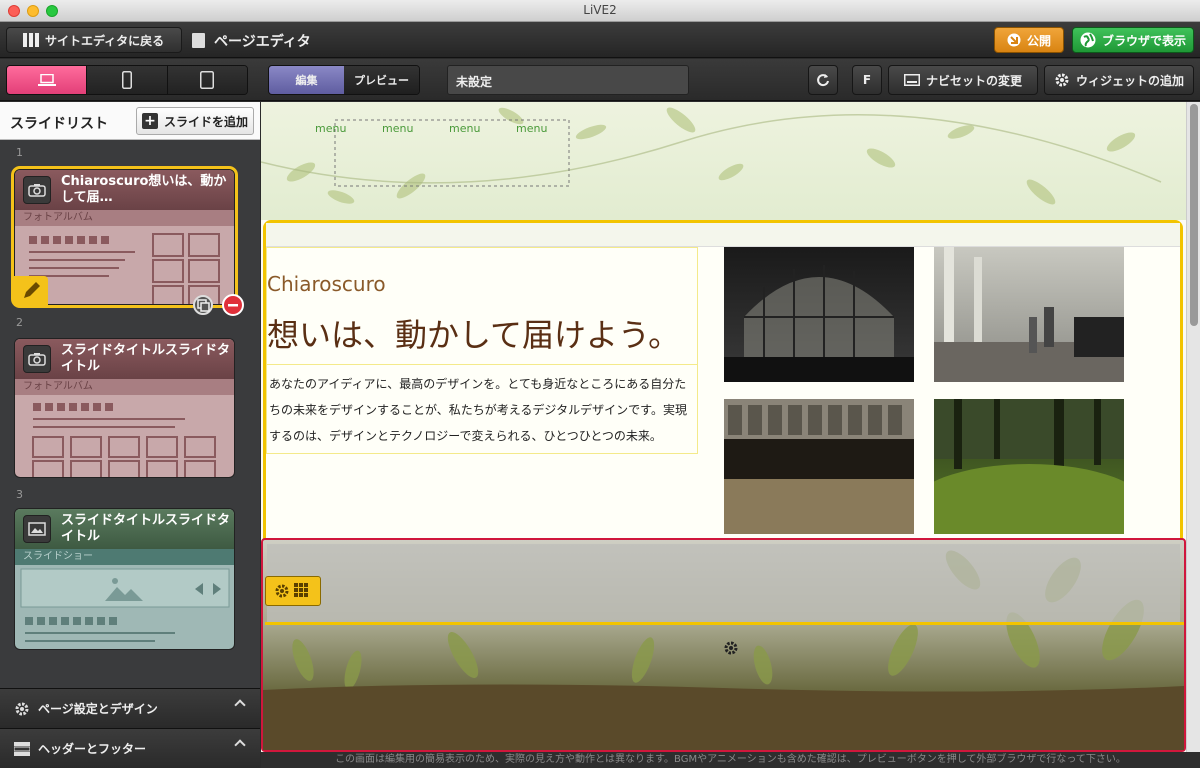 This screenshot has width=1200, height=768. I want to click on page-settings-panel: ページ設定とデザイン, so click(130, 708).